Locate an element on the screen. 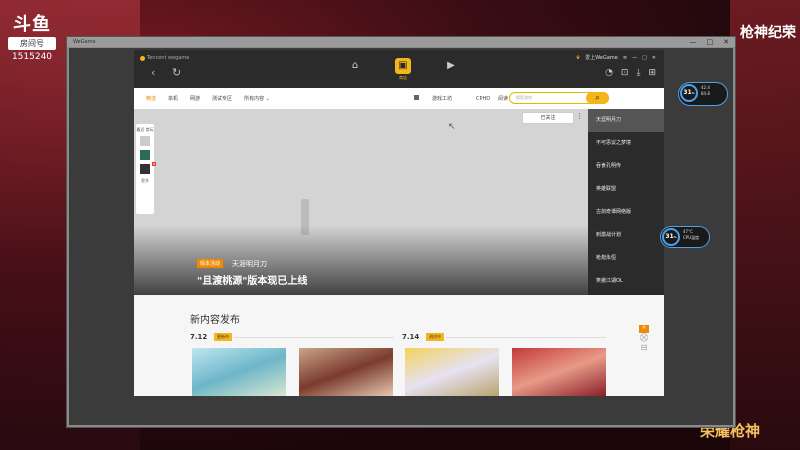 This screenshot has height=450, width=800. release-tag: 更新中 is located at coordinates (223, 337).